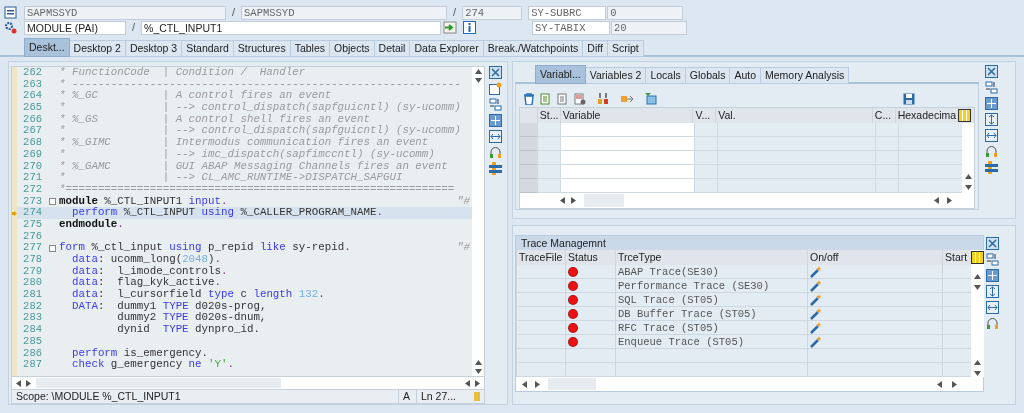  Describe the element at coordinates (590, 257) in the screenshot. I see `column-header: Status` at that location.